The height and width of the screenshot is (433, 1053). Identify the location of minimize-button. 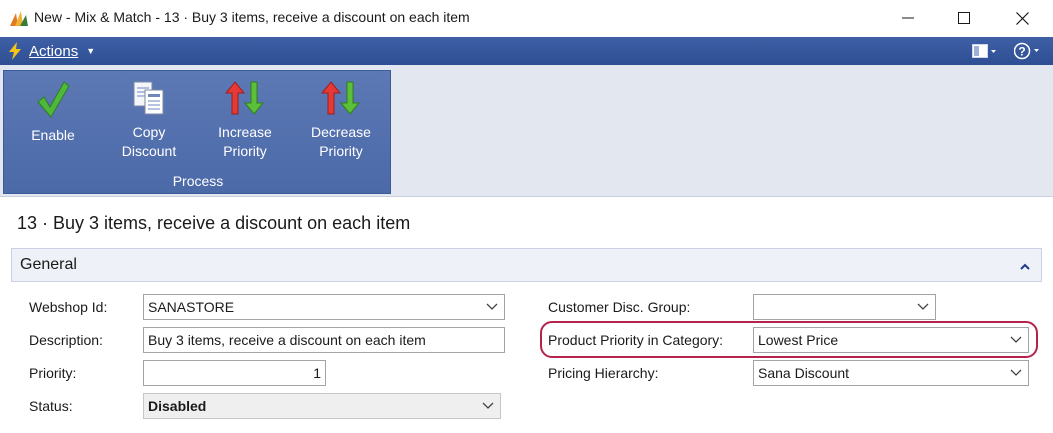
(908, 18).